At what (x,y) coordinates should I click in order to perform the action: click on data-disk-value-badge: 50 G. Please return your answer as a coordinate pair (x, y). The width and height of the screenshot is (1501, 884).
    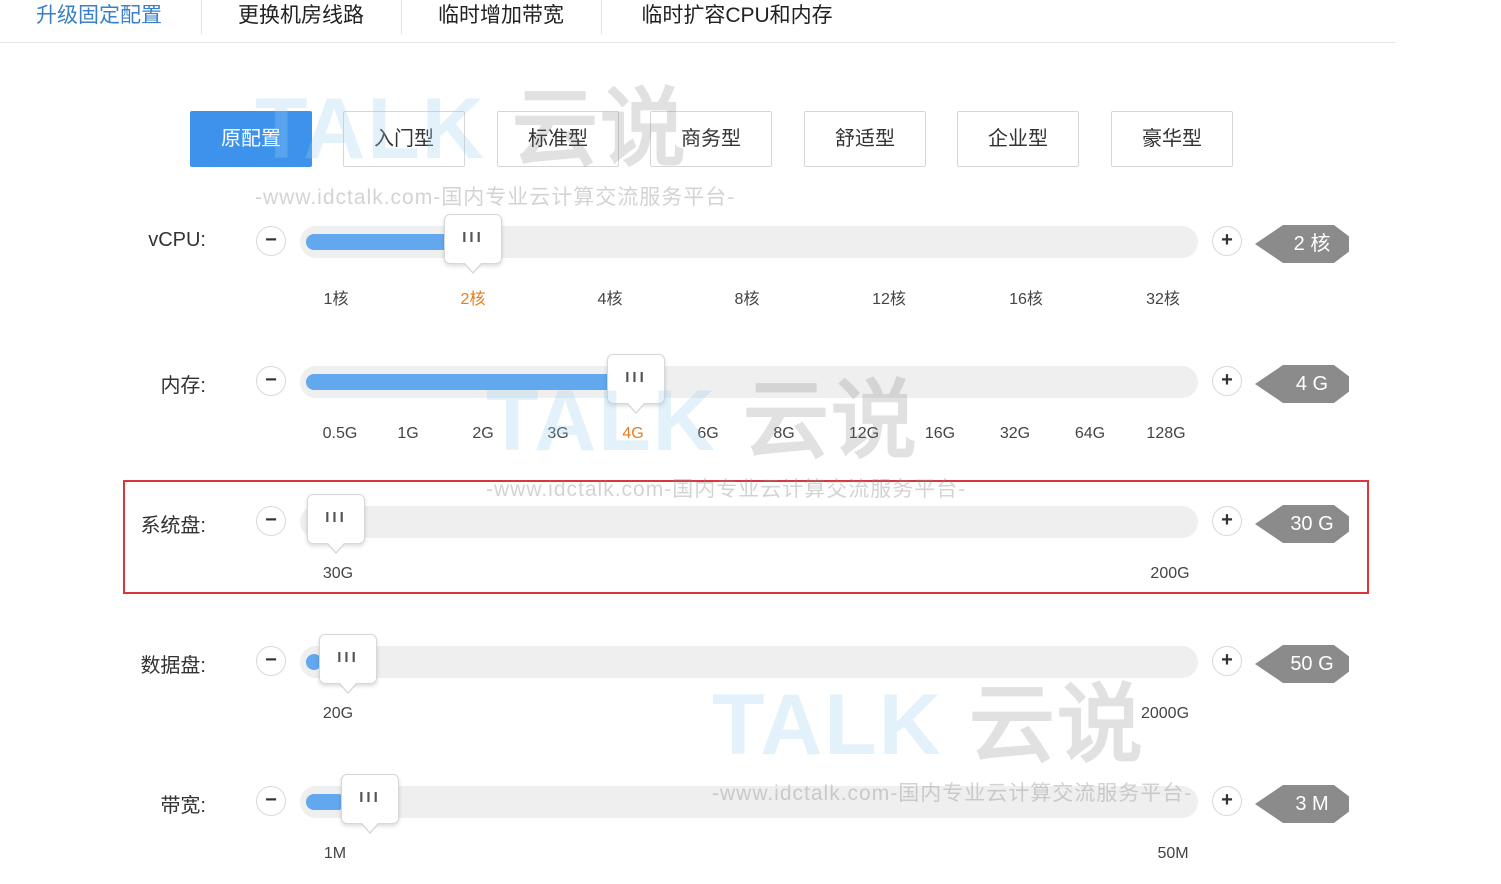
    Looking at the image, I should click on (1302, 664).